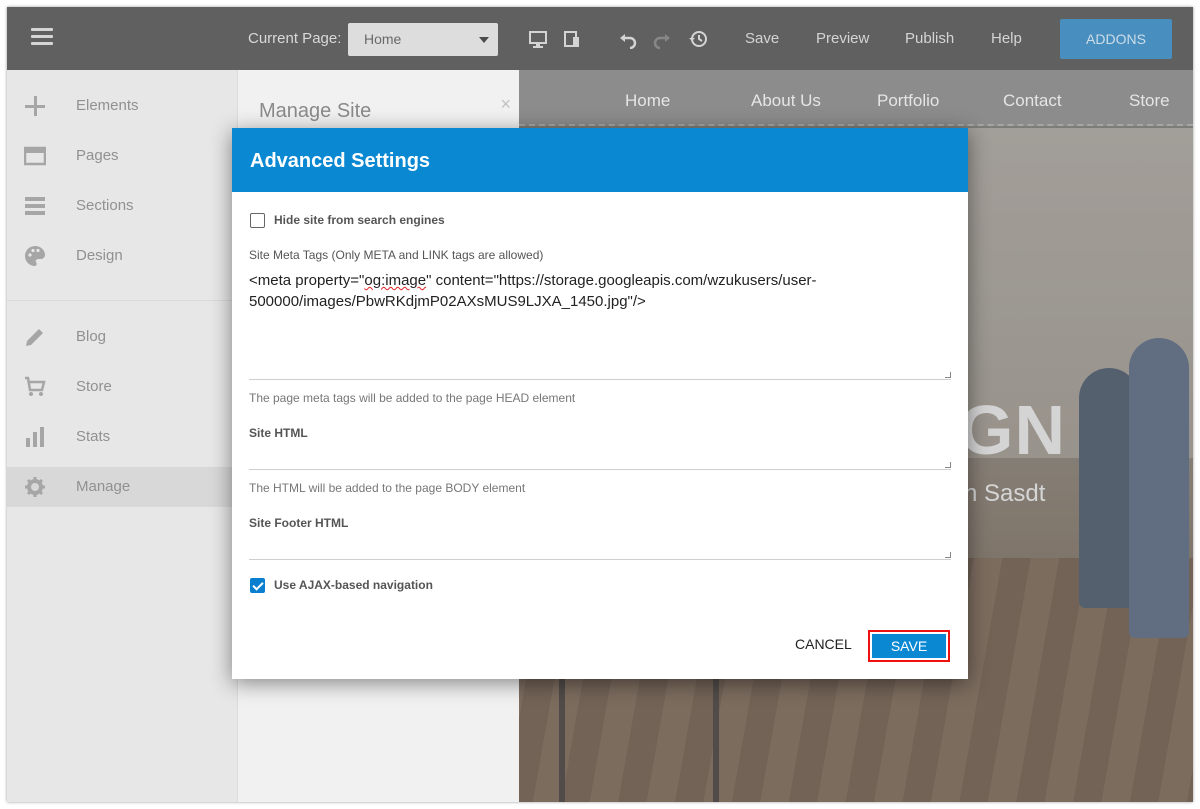  Describe the element at coordinates (823, 644) in the screenshot. I see `cancel-button: CANCEL` at that location.